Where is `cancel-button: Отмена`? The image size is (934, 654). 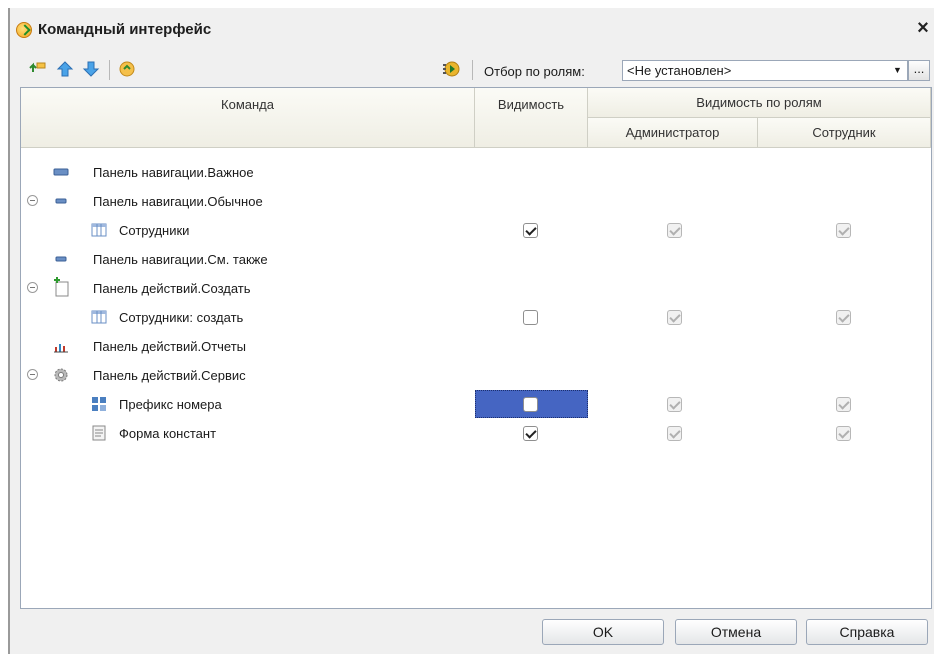 cancel-button: Отмена is located at coordinates (736, 632).